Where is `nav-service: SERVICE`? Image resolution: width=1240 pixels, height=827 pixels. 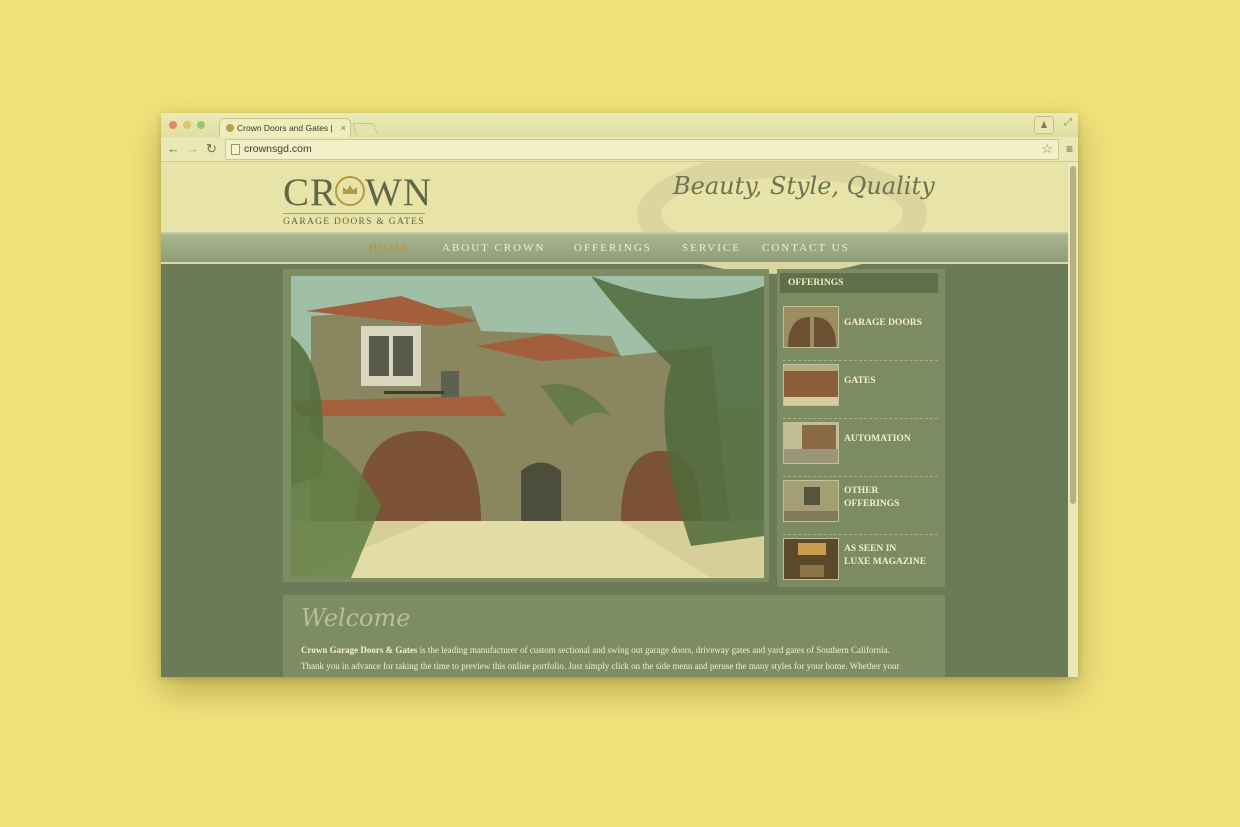
nav-service: SERVICE is located at coordinates (711, 248).